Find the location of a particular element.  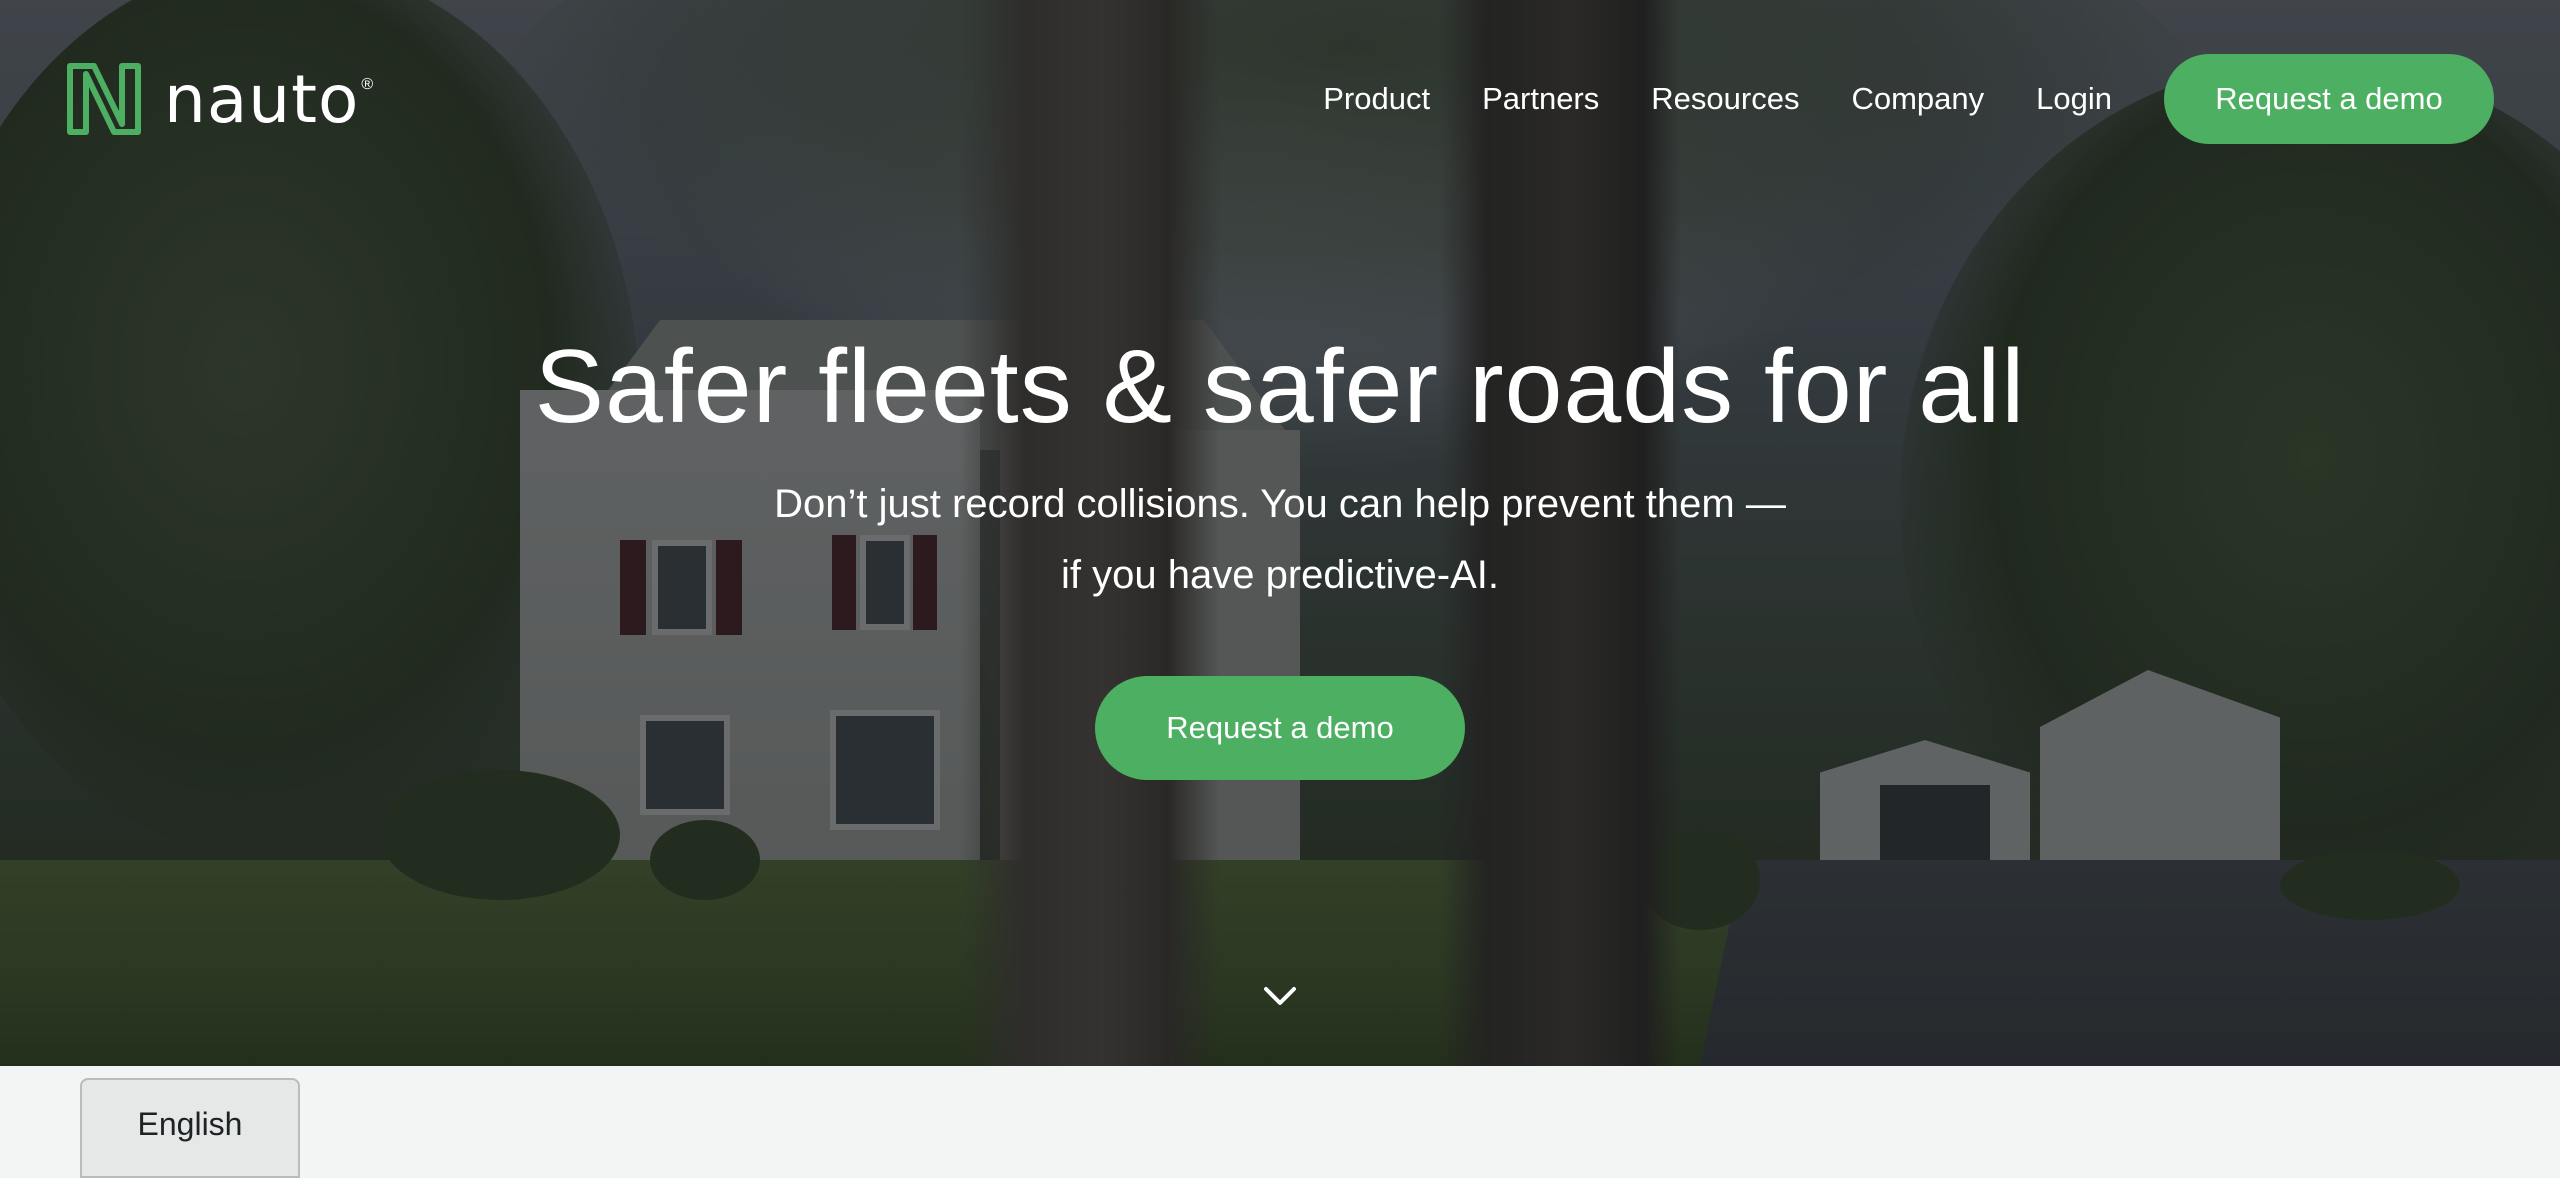

header-request-demo-button: Request a demo is located at coordinates (2329, 99).